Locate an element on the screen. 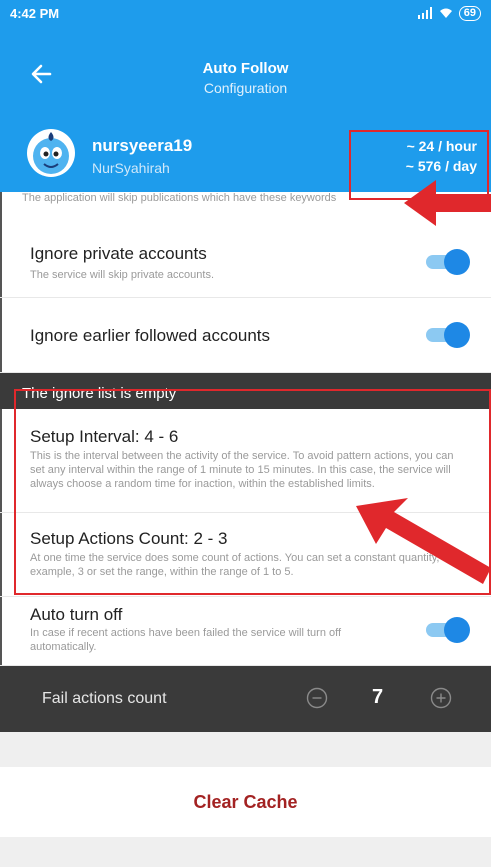  bottom-band is located at coordinates (245, 852).